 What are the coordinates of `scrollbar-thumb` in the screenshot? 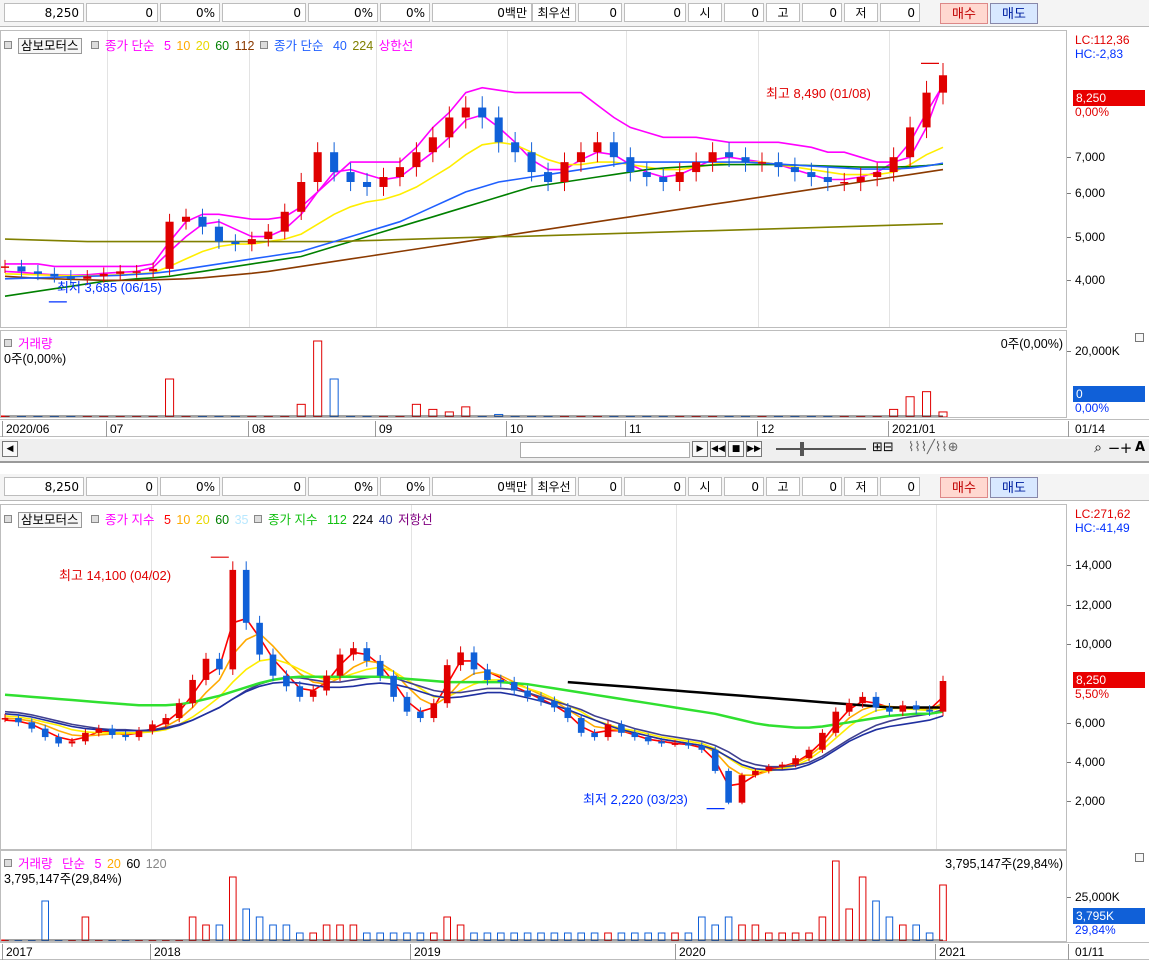 It's located at (605, 450).